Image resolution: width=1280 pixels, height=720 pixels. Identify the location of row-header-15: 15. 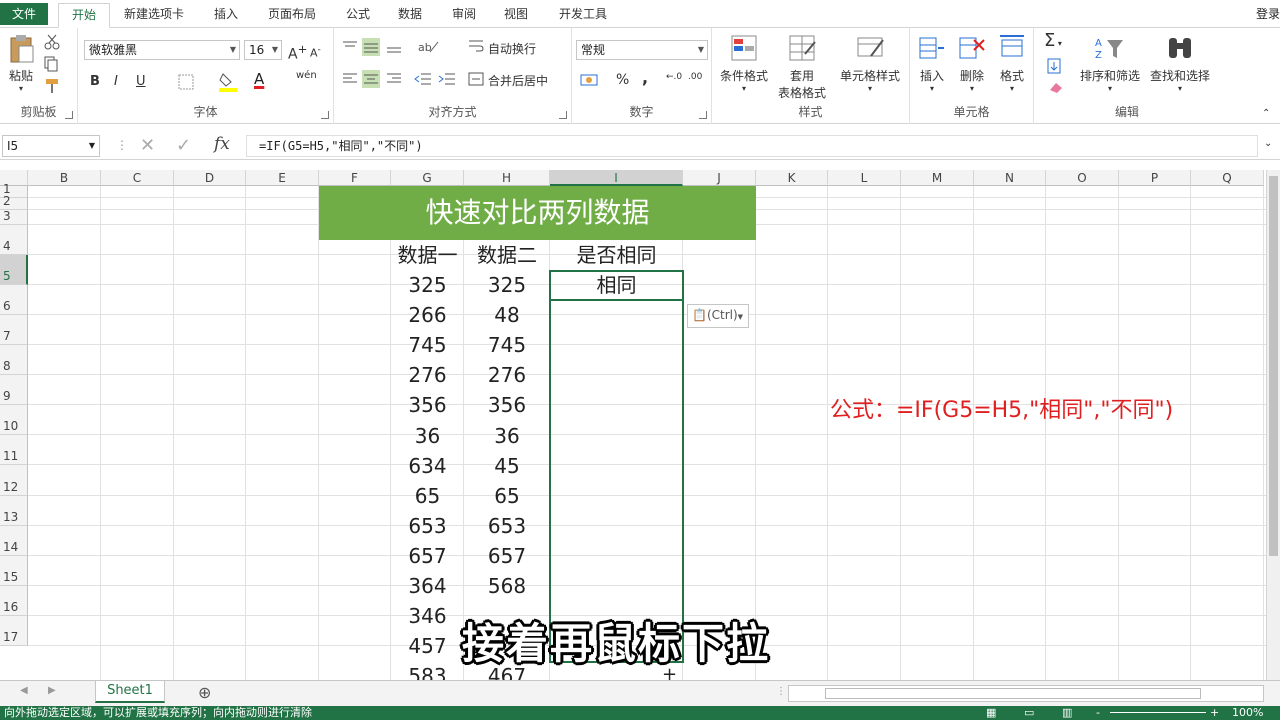
(14, 571).